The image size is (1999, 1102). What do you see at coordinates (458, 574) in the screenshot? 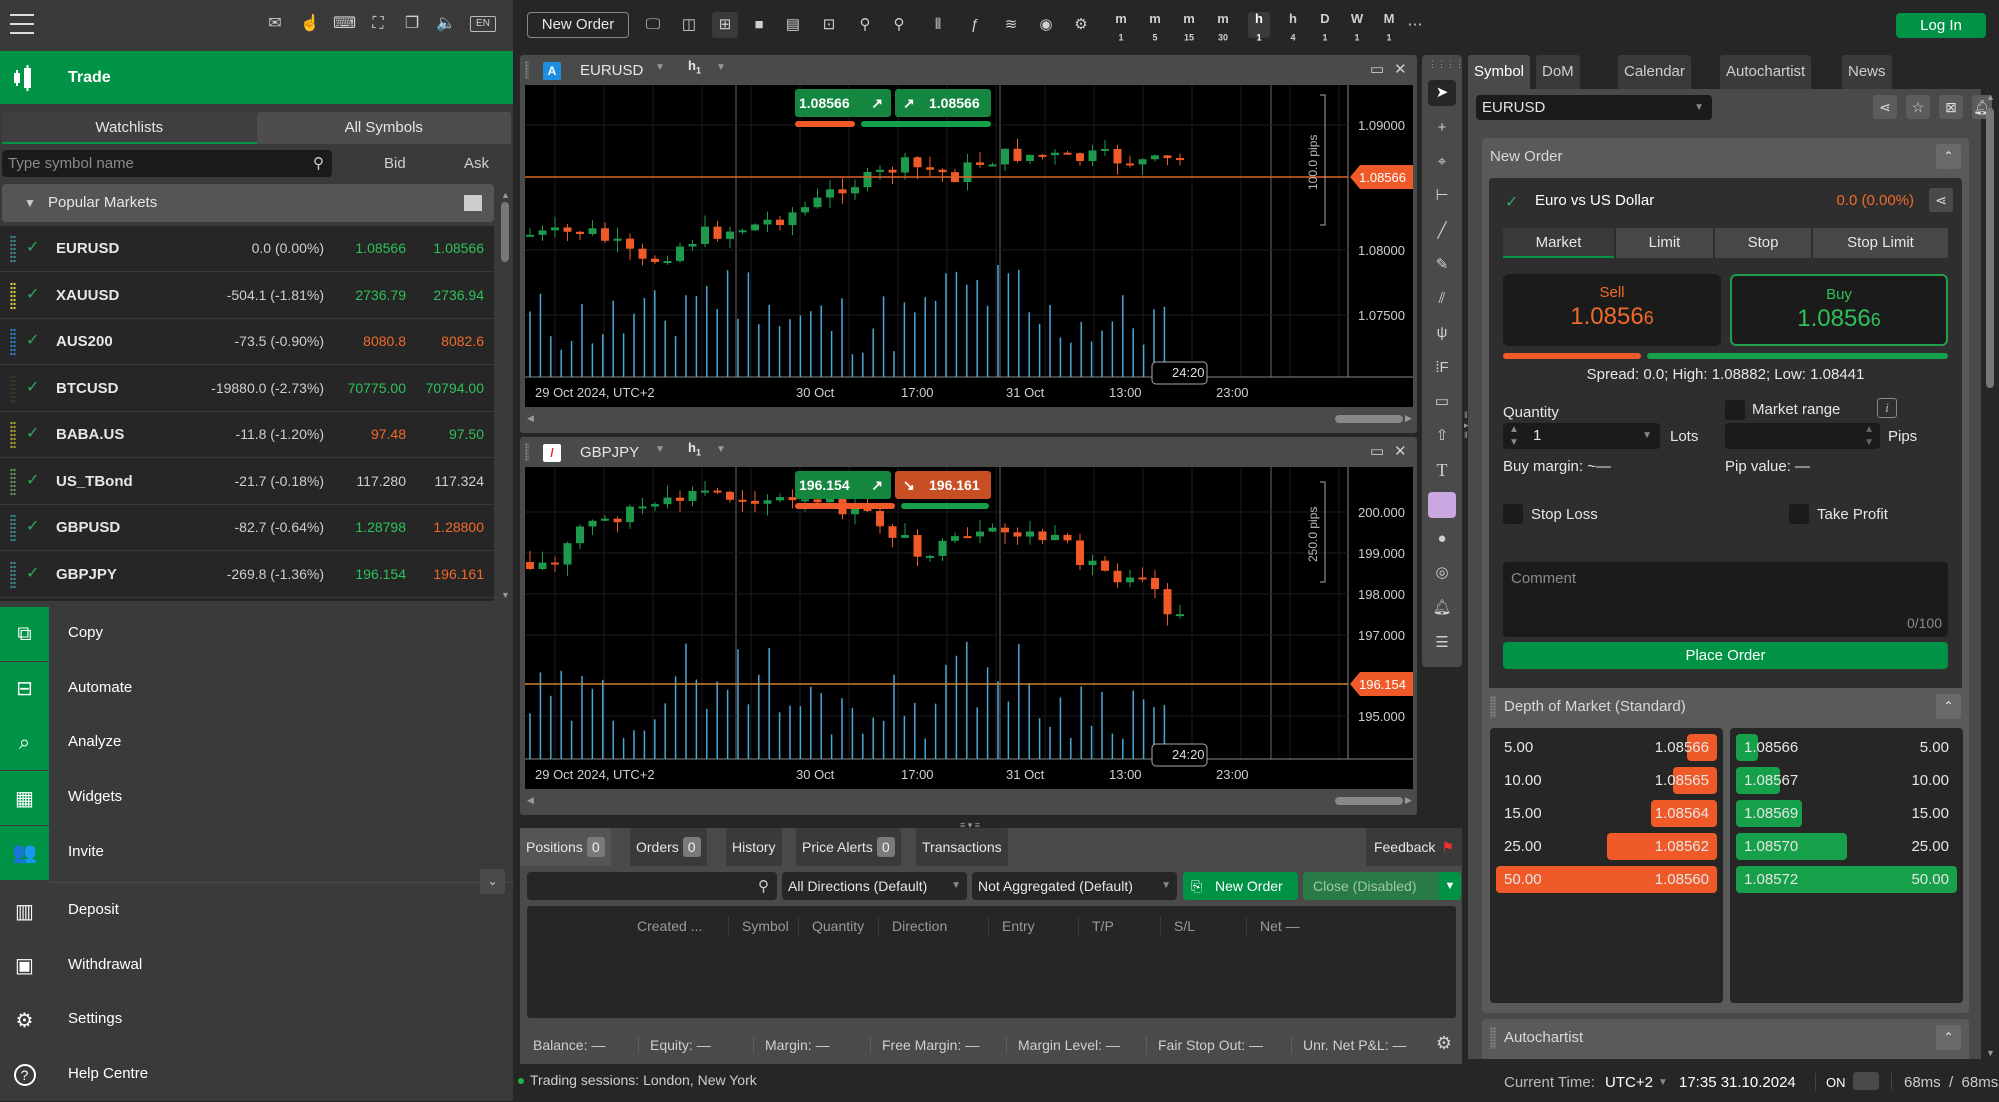
I see `ask-price: 196.161` at bounding box center [458, 574].